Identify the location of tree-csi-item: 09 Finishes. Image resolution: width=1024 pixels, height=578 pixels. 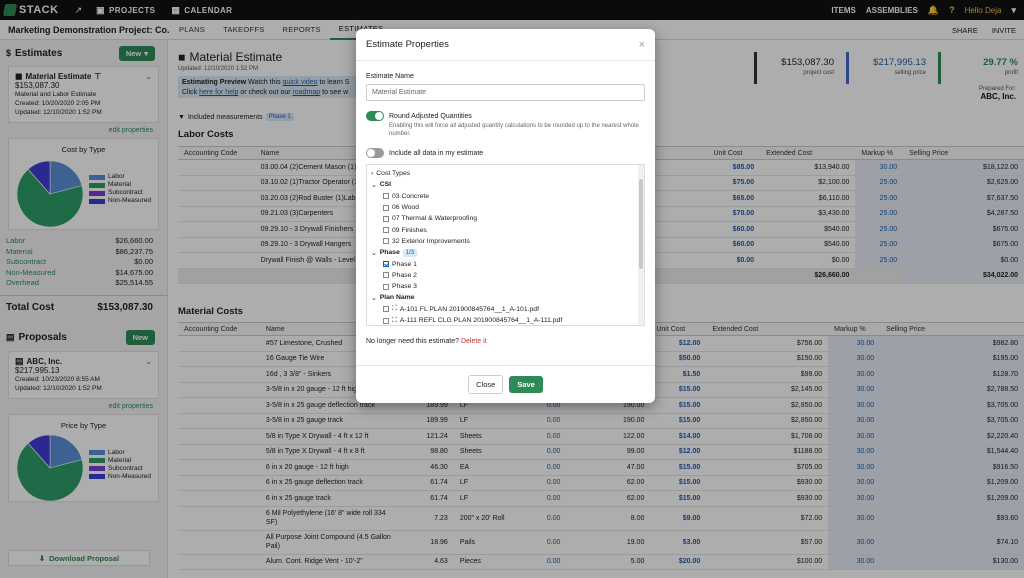
(505, 229).